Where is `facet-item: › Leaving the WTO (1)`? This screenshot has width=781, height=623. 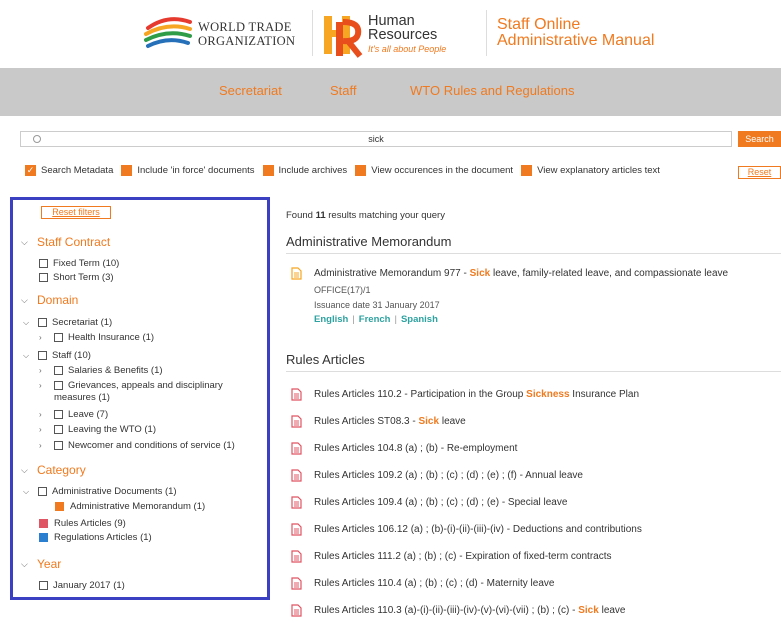 facet-item: › Leaving the WTO (1) is located at coordinates (97, 429).